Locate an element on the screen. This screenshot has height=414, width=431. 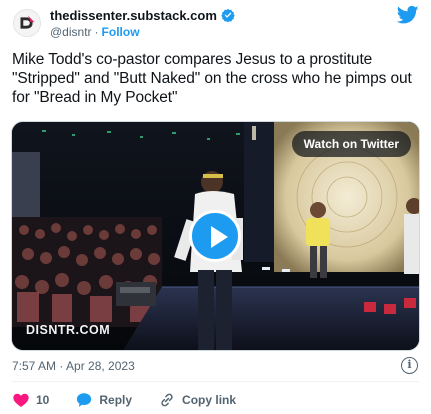
twitter-bird-icon is located at coordinates (408, 15).